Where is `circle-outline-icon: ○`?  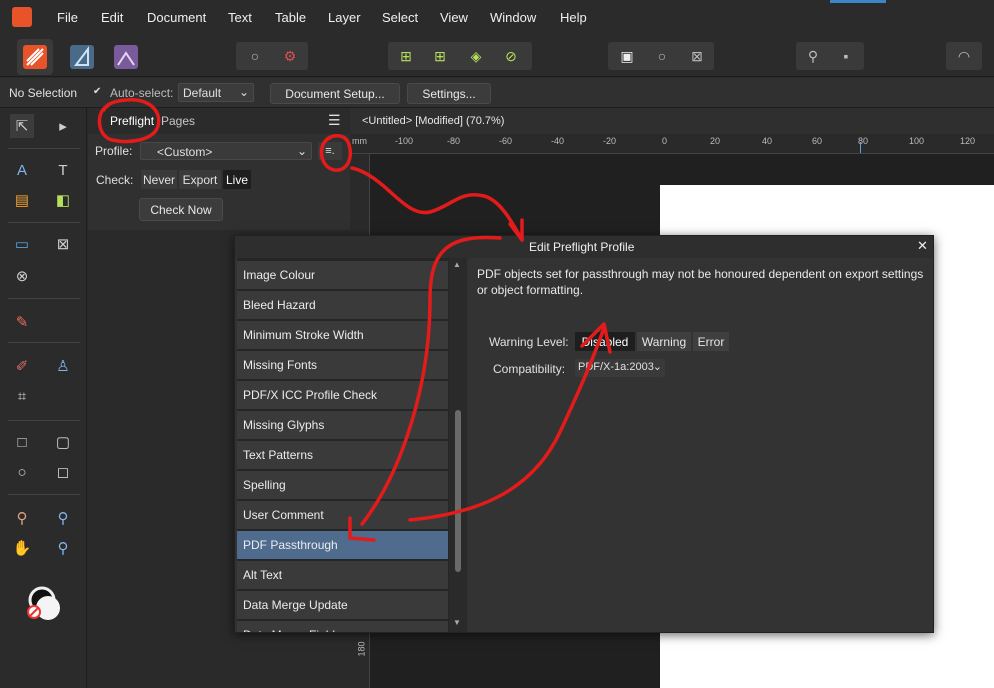 circle-outline-icon: ○ is located at coordinates (662, 56).